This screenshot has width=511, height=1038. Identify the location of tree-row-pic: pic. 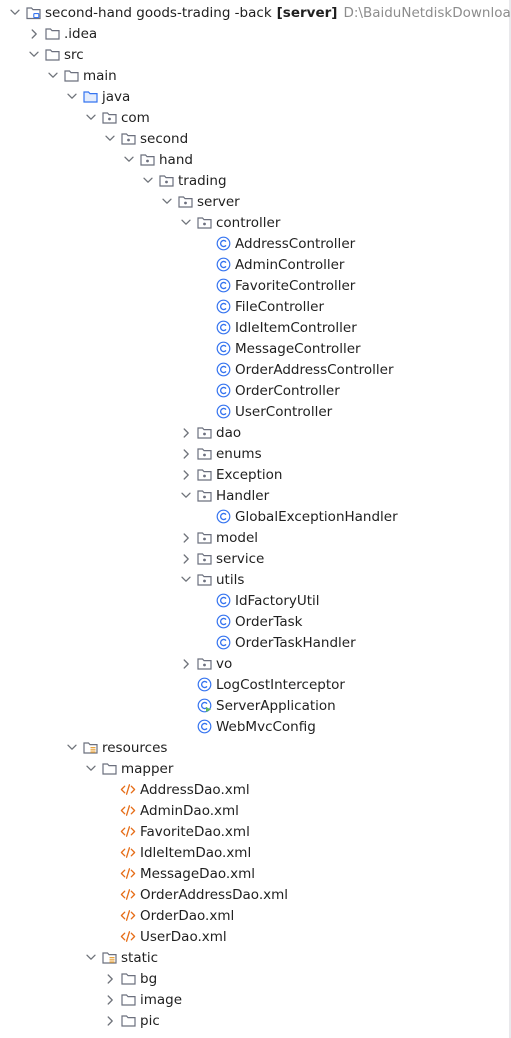
(254, 1020).